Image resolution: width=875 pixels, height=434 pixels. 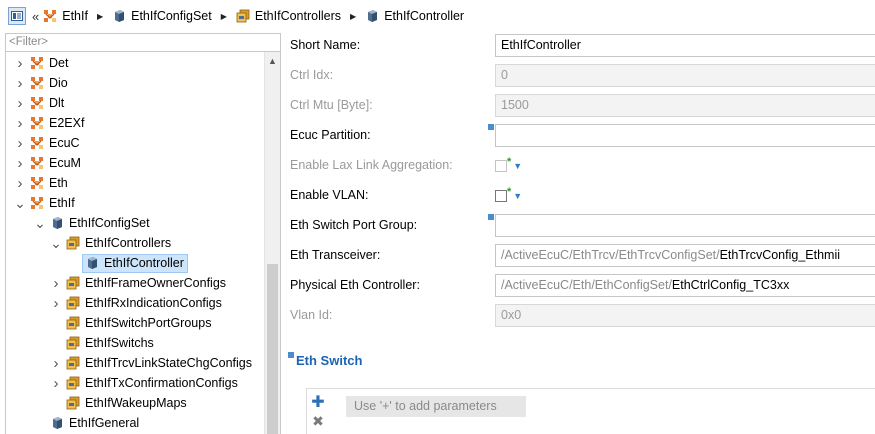 I want to click on tree-item: › EcuC, so click(x=47, y=143).